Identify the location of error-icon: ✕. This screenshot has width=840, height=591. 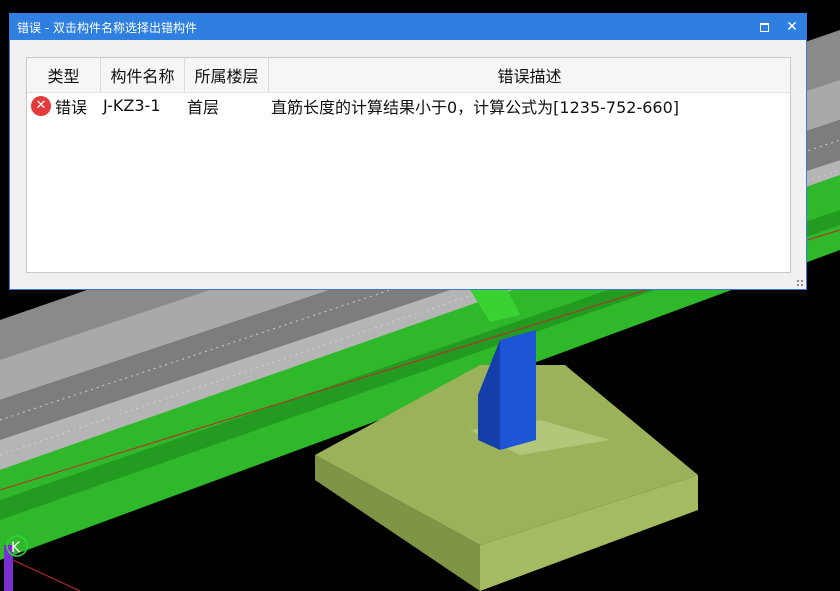
(41, 105).